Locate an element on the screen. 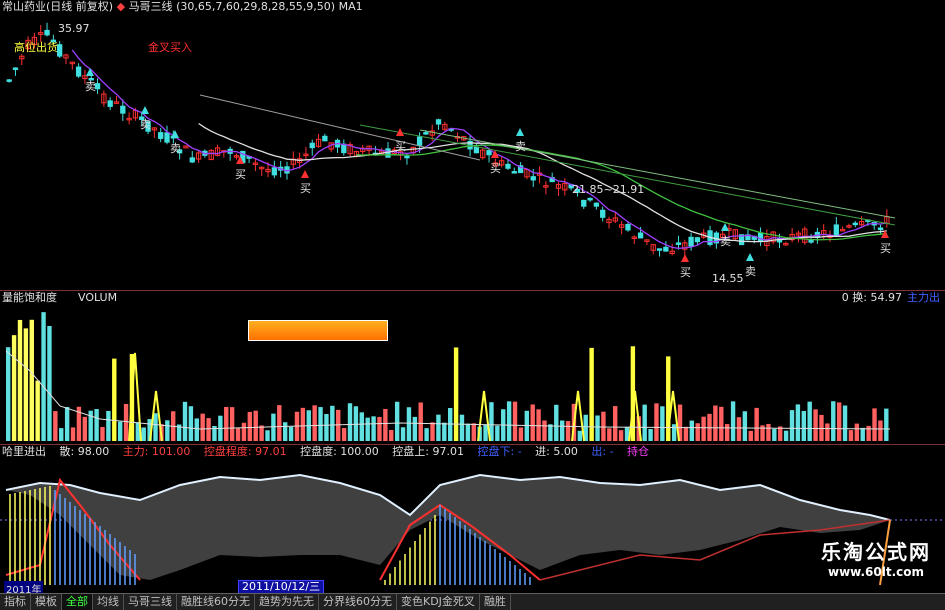 The image size is (945, 610). tab-9: 融胜 is located at coordinates (495, 602).